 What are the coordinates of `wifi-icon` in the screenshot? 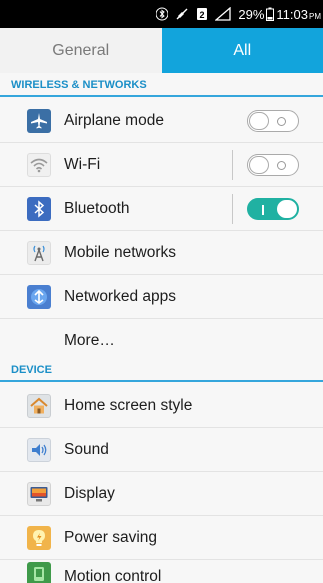 It's located at (39, 164).